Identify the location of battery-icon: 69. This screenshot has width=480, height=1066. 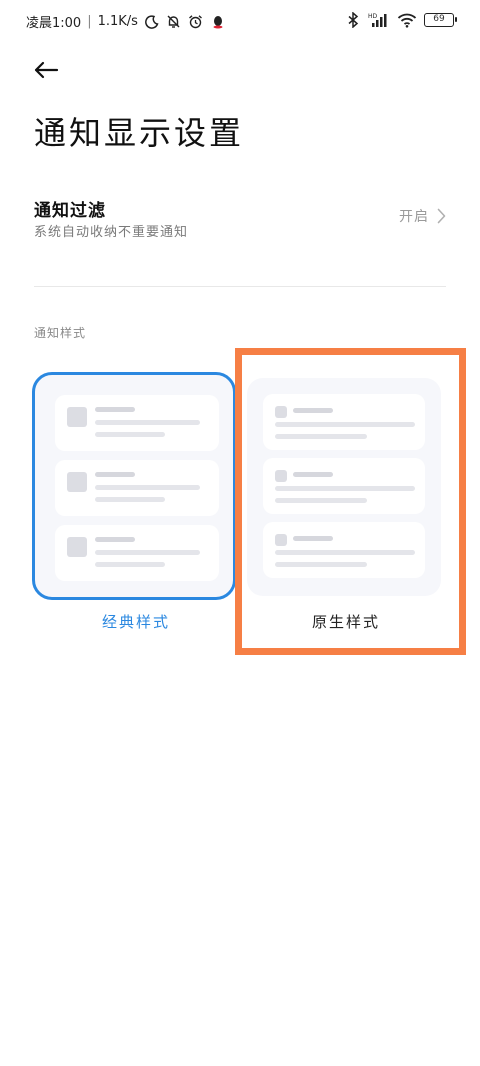
(440, 20).